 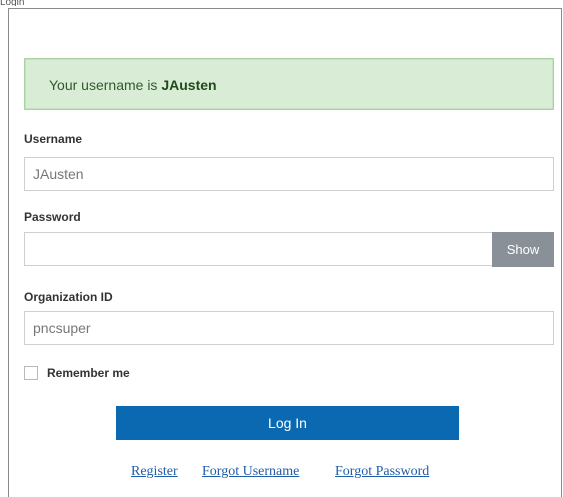 I want to click on forgot-username-link: Forgot Username, so click(x=250, y=472).